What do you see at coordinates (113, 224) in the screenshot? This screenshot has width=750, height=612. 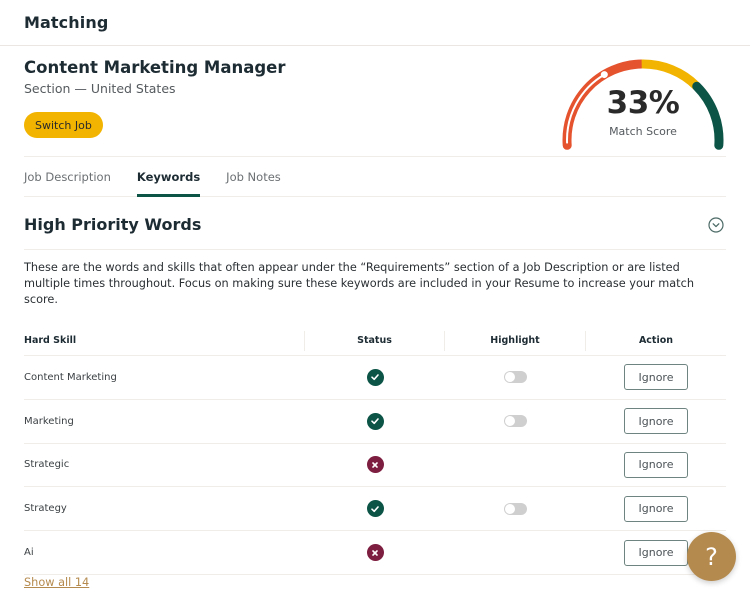 I see `section-title: High Priority Words` at bounding box center [113, 224].